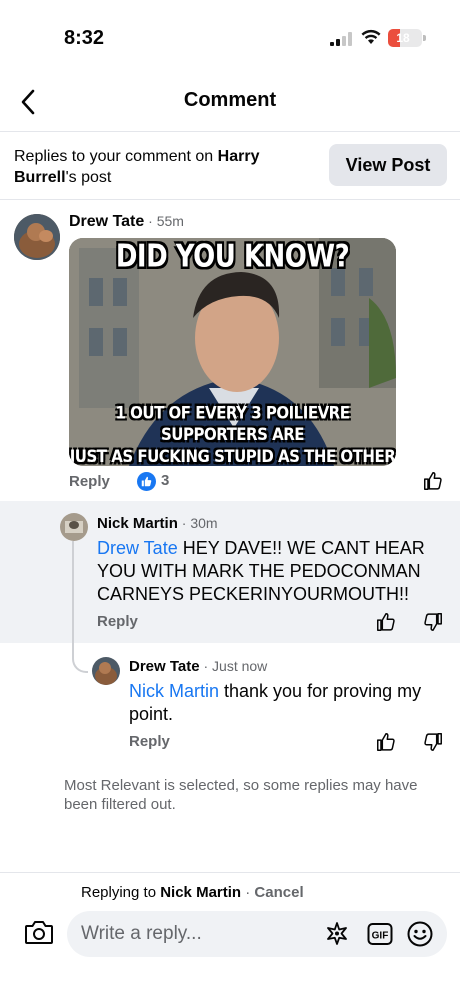  I want to click on status-bar: 8:32 18, so click(230, 36).